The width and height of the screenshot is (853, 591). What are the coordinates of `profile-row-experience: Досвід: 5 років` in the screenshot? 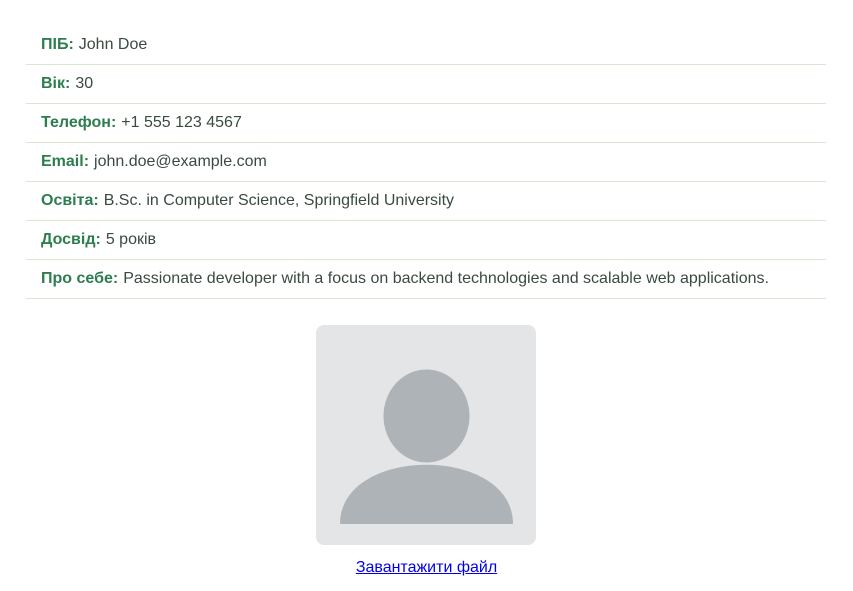 It's located at (426, 240).